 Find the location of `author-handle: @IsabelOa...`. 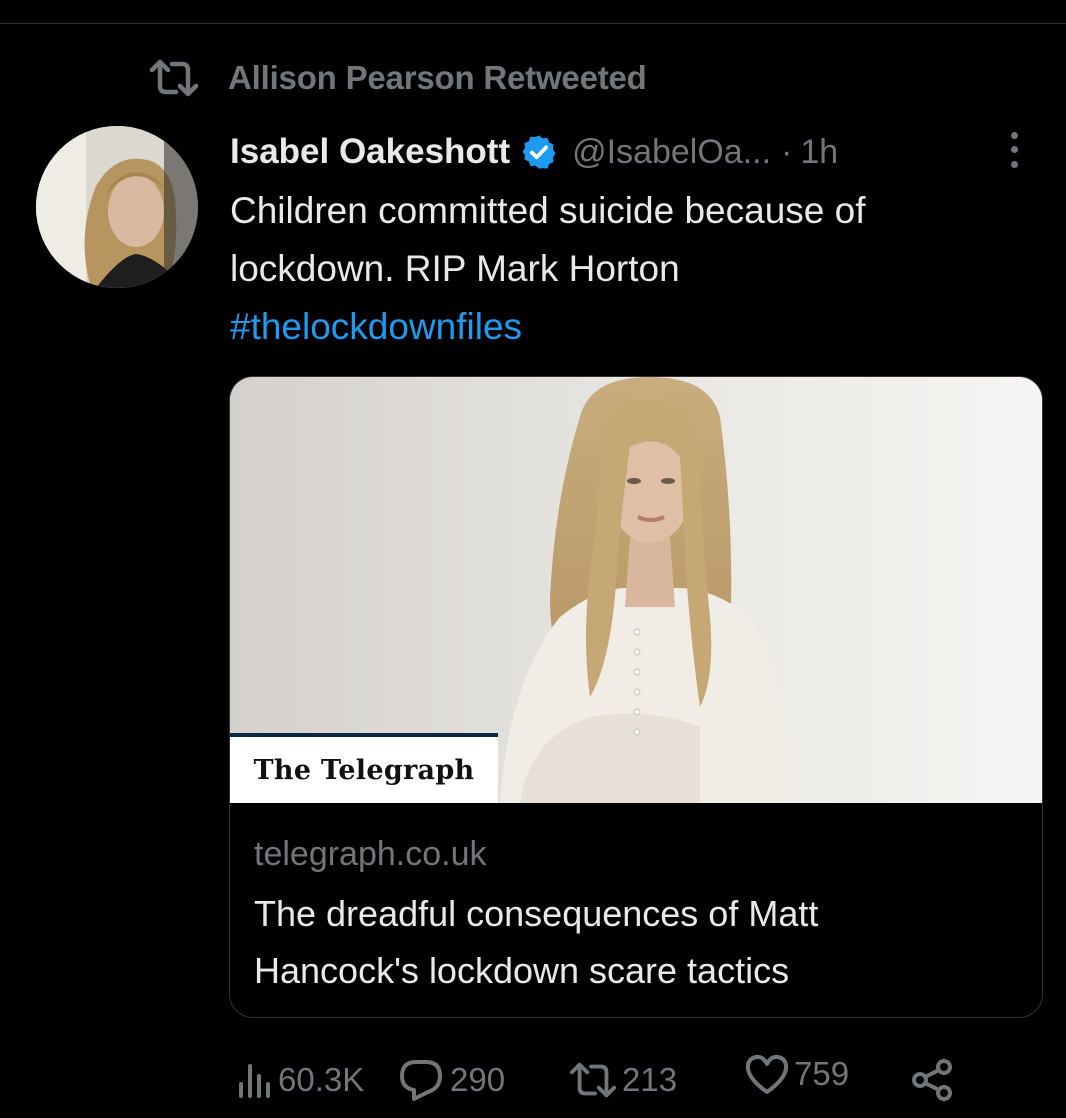

author-handle: @IsabelOa... is located at coordinates (671, 152).